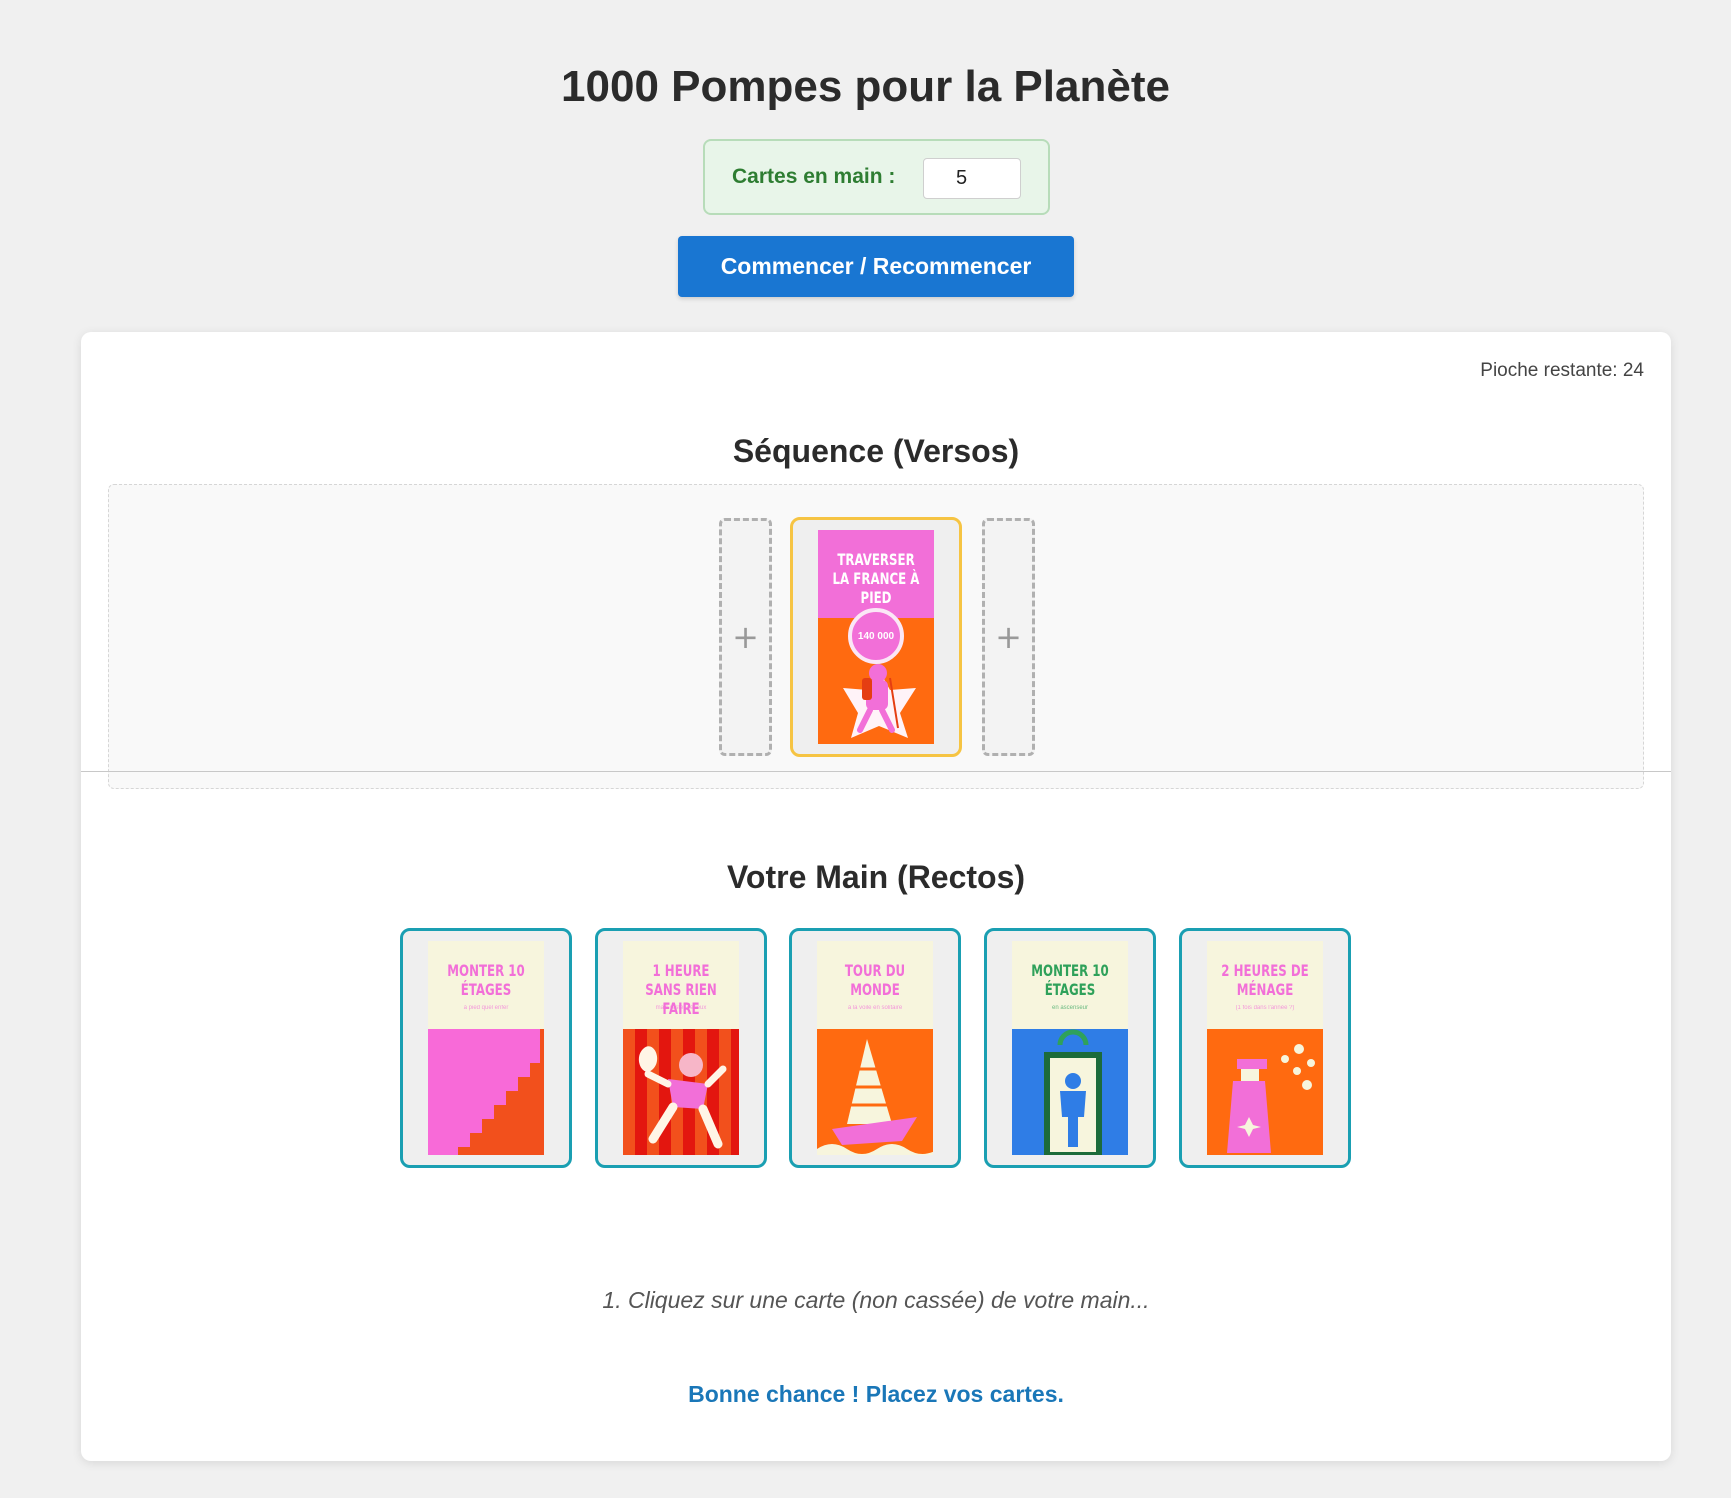 Image resolution: width=1731 pixels, height=1498 pixels. Describe the element at coordinates (972, 178) in the screenshot. I see `hand-count-input` at that location.